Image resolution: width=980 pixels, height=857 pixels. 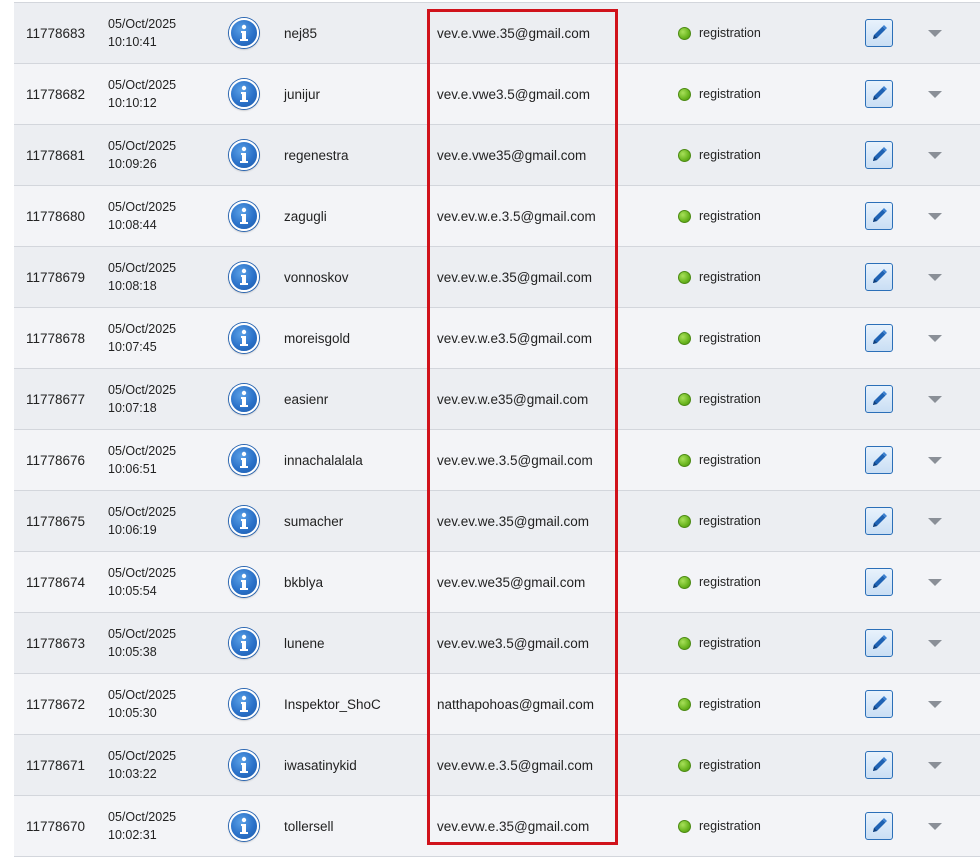 I want to click on status-label: registration, so click(x=730, y=94).